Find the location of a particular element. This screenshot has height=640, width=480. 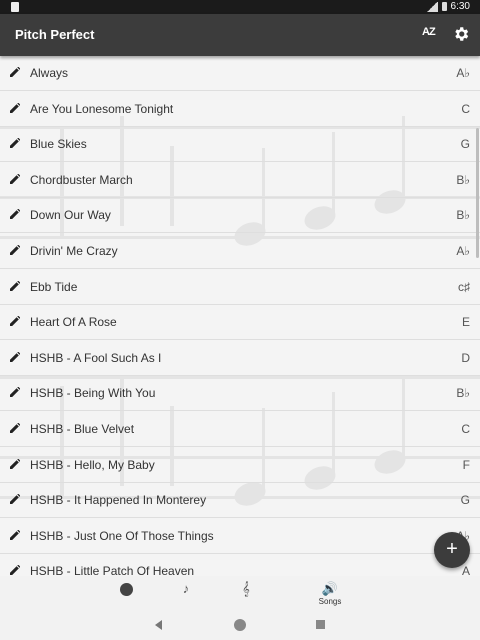

song-title: Are You Lonesome Tonight is located at coordinates (102, 108).